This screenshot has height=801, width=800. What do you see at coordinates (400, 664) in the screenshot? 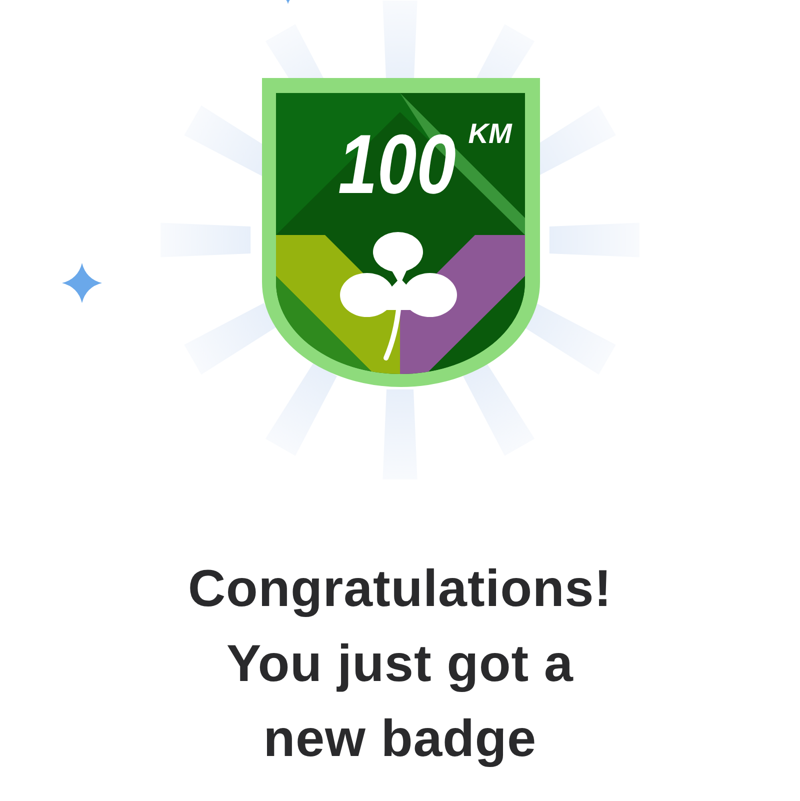
I see `congratulations-message: Congratulations! You just got a new badge` at bounding box center [400, 664].